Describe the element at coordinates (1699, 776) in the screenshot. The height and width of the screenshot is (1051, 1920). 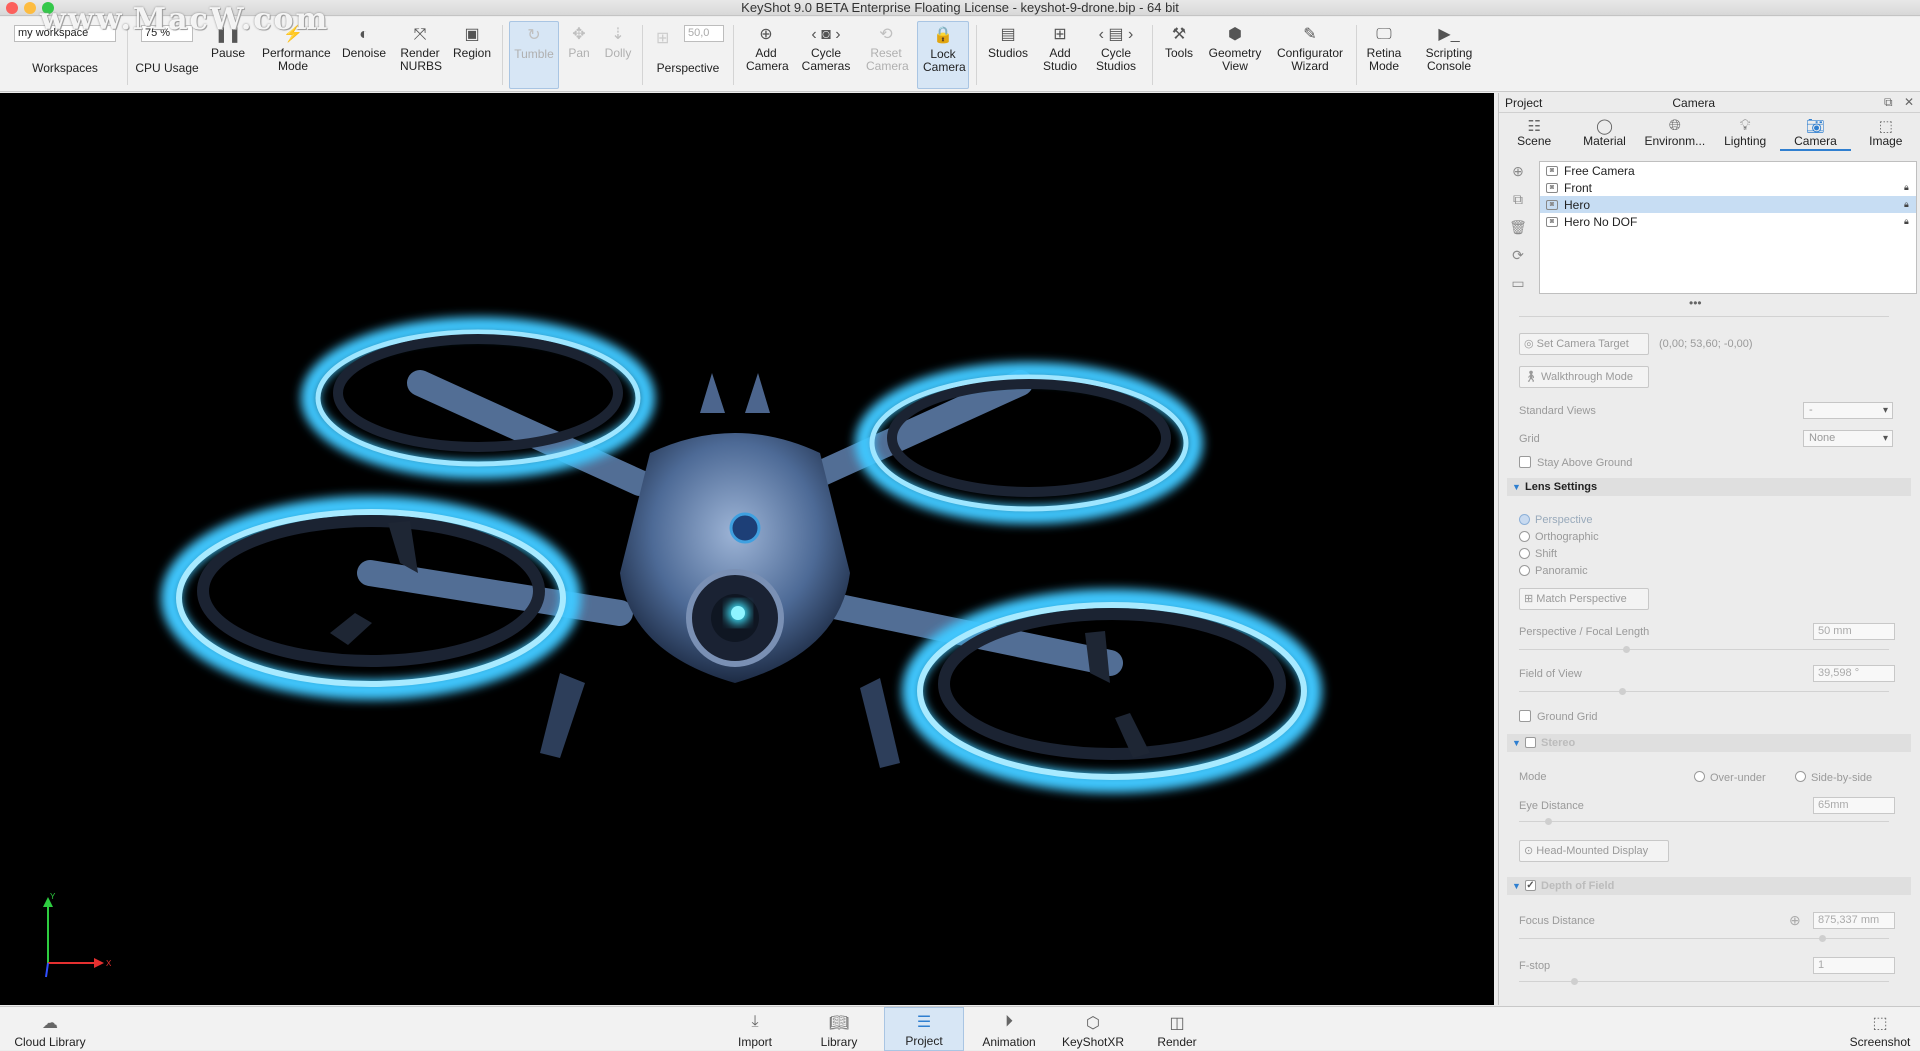
I see `over-under-radio` at that location.